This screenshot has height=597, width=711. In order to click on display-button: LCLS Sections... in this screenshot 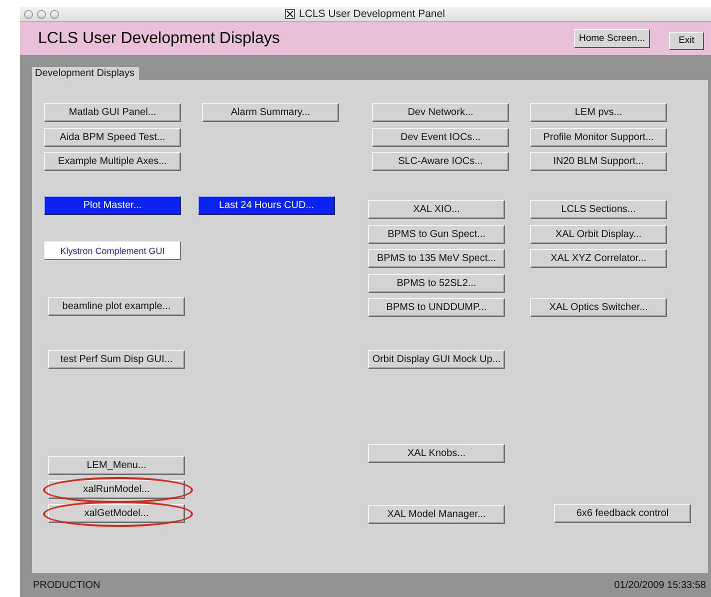, I will do `click(598, 209)`.